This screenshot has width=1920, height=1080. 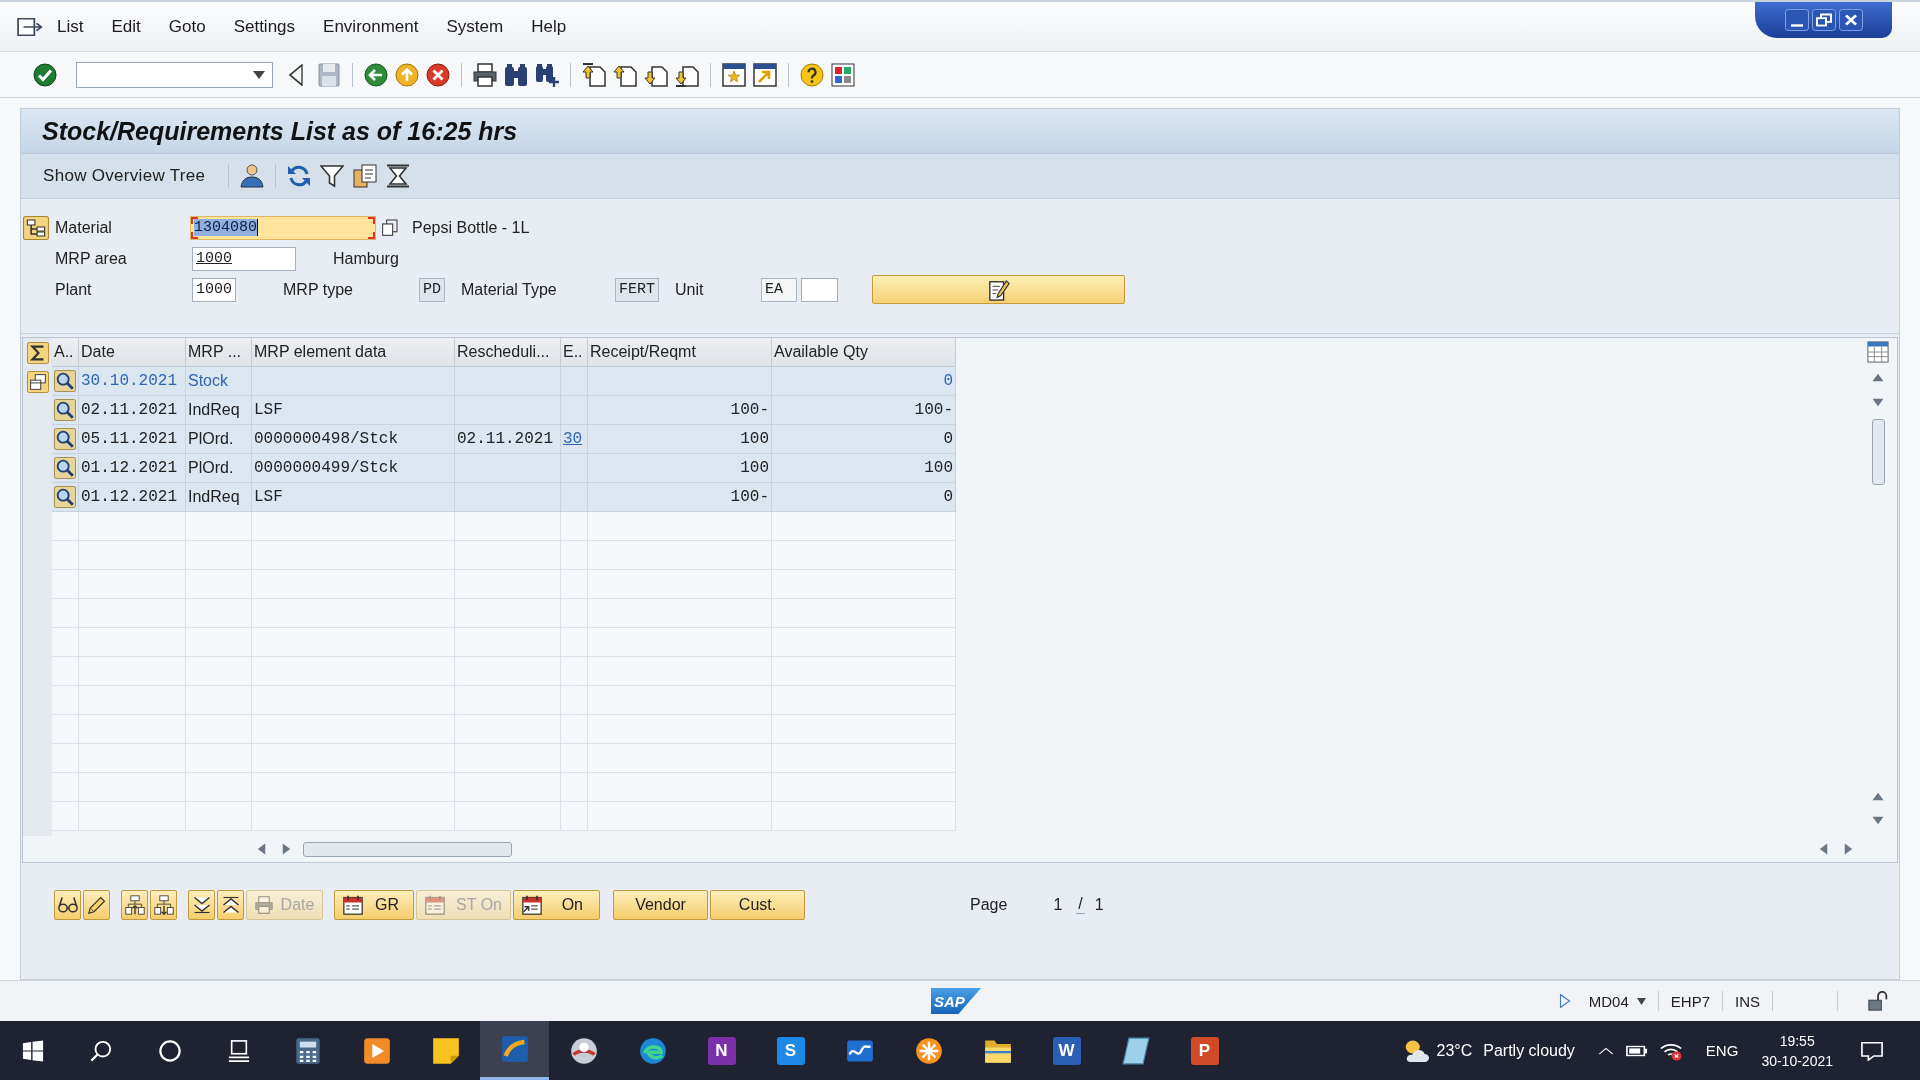 I want to click on hierarchy-up-icon, so click(x=134, y=904).